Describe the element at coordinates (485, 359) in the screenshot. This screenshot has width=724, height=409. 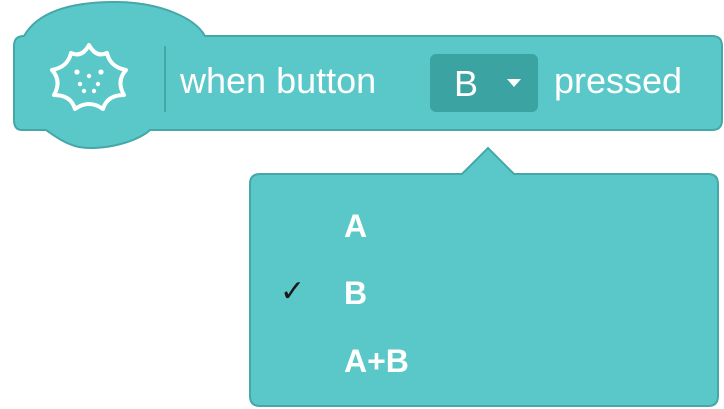
I see `menu-item-a-plus-b: A+B` at that location.